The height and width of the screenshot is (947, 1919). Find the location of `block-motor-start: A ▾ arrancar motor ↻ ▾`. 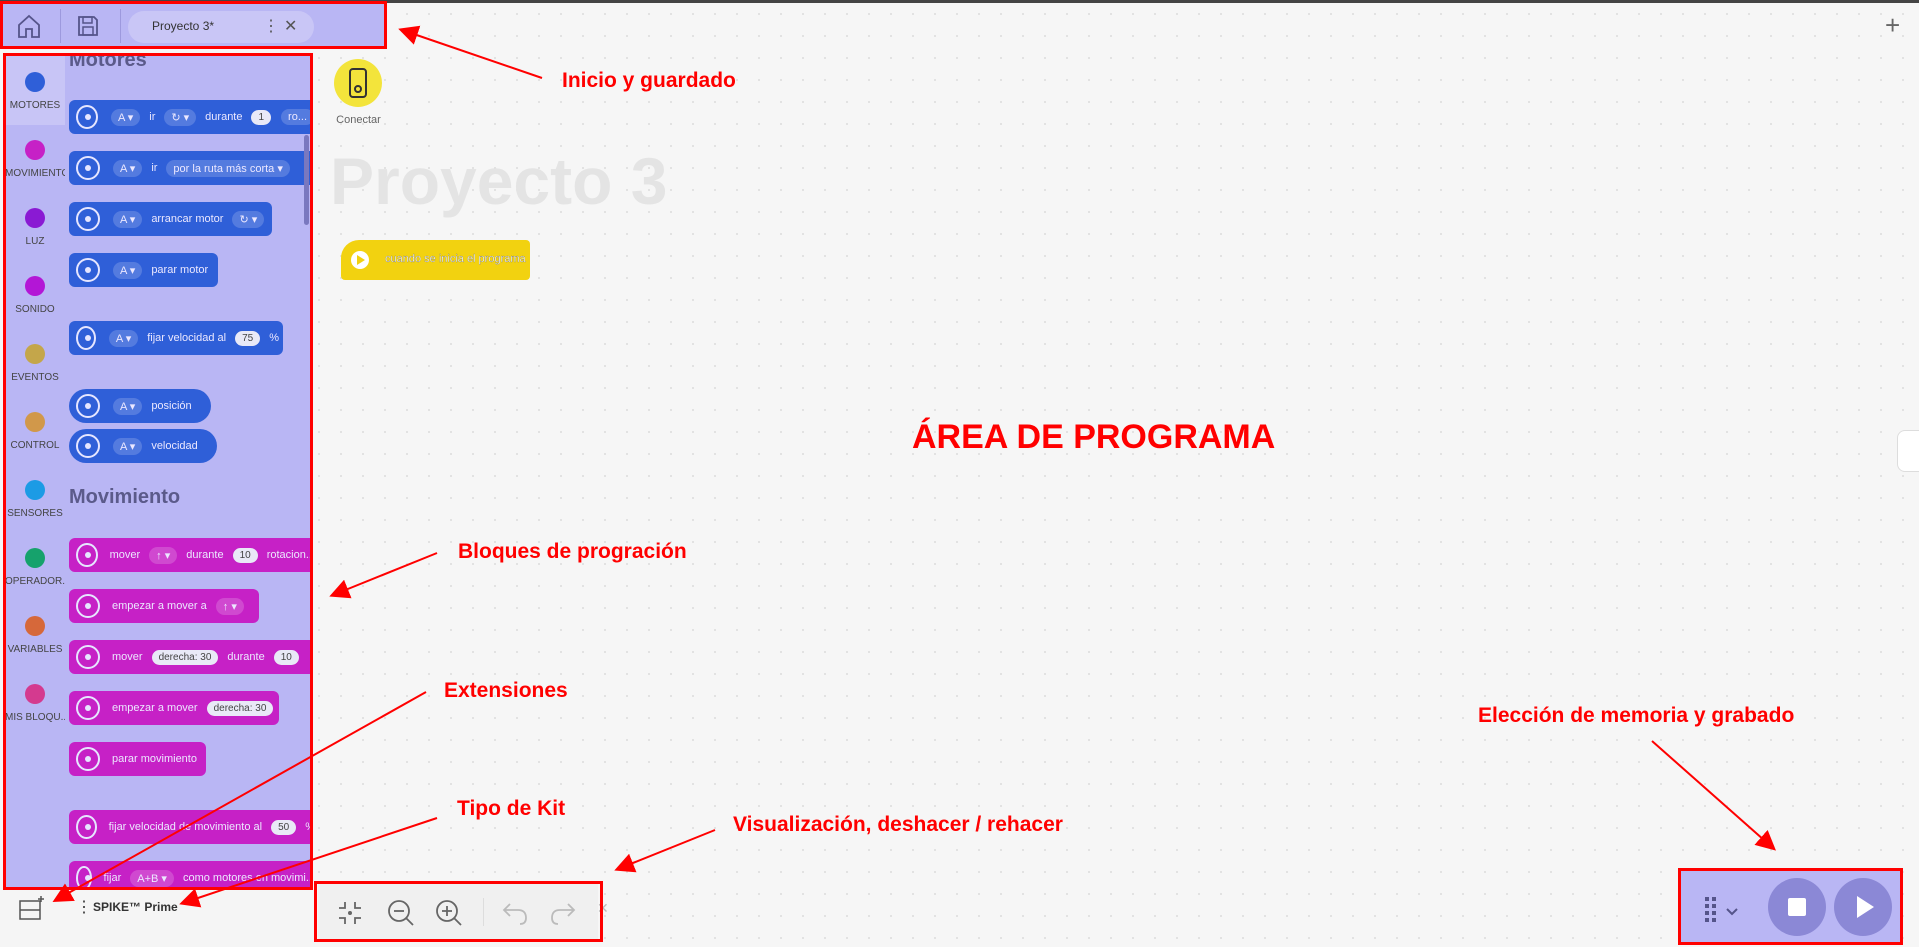

block-motor-start: A ▾ arrancar motor ↻ ▾ is located at coordinates (170, 219).